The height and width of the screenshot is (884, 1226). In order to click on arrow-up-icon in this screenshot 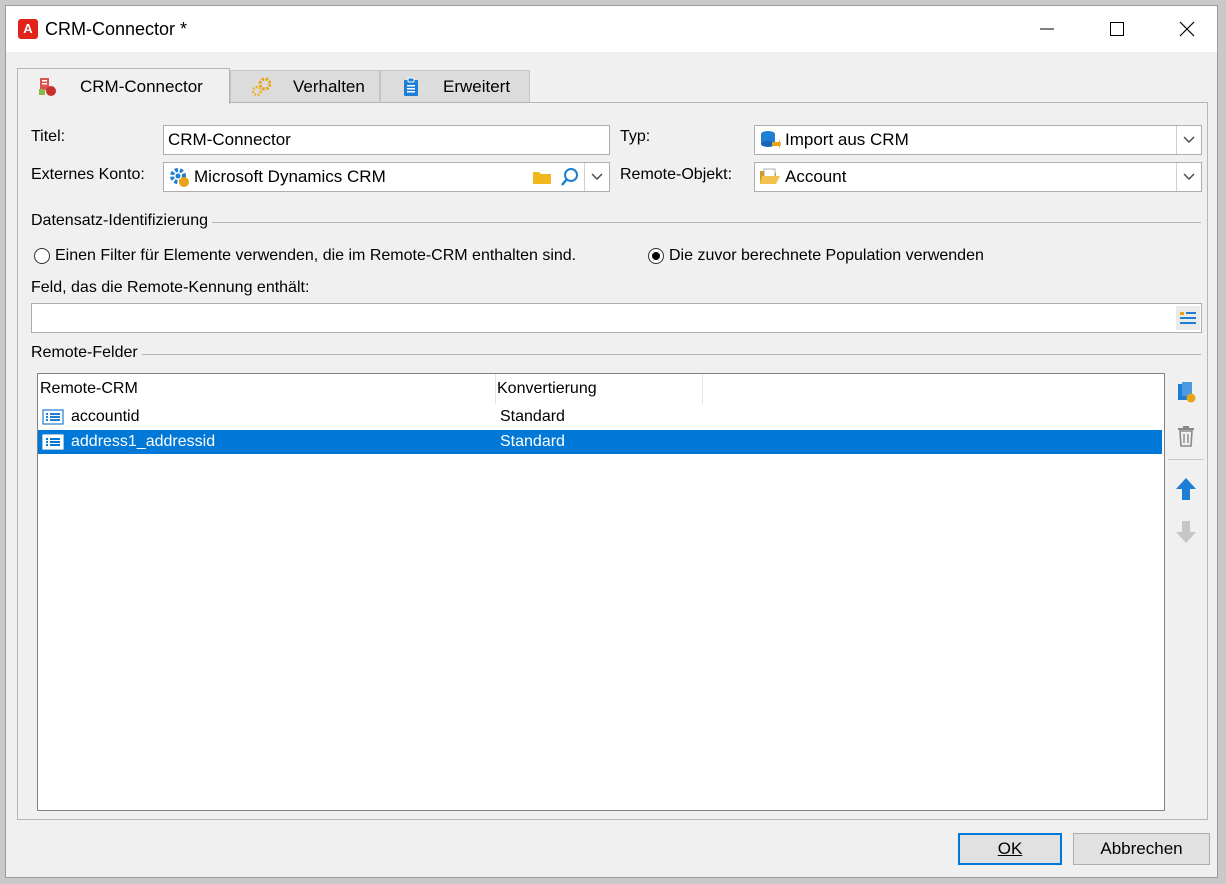, I will do `click(1186, 489)`.